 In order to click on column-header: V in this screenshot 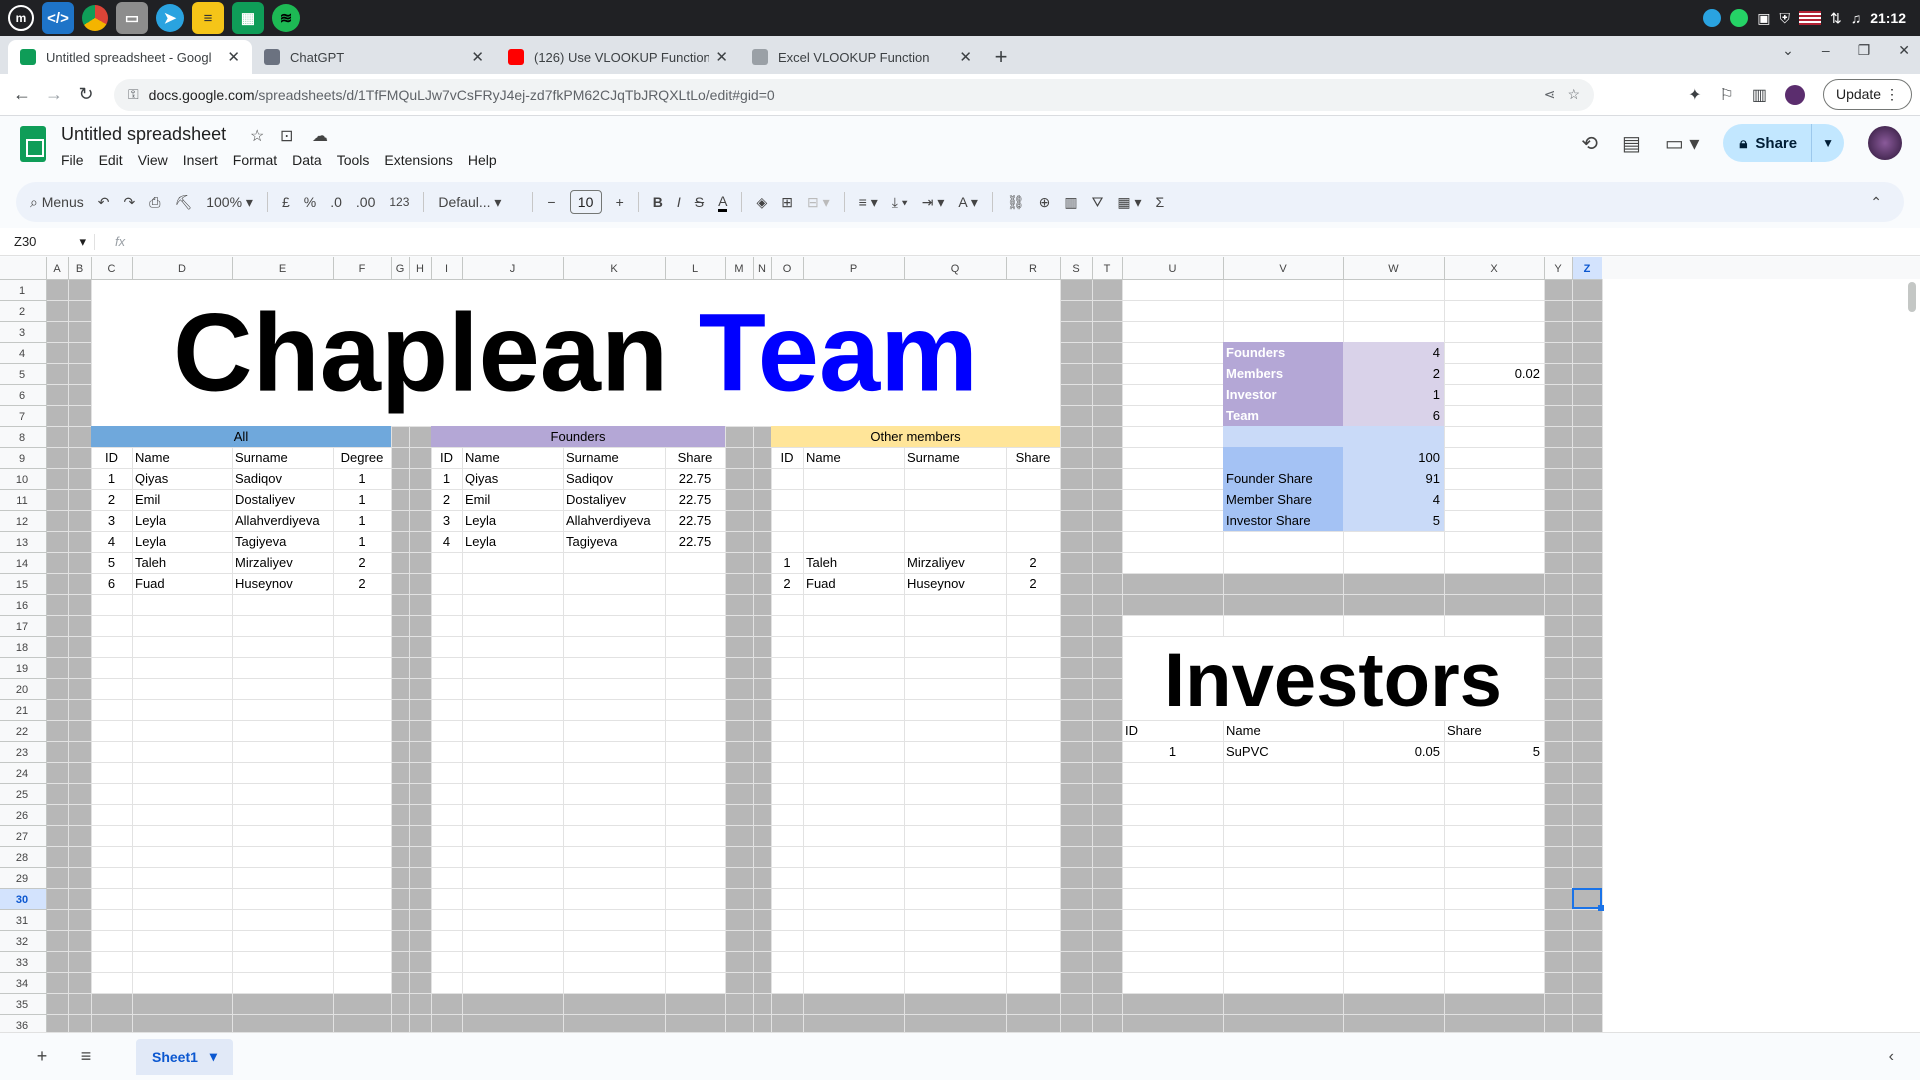, I will do `click(1283, 269)`.